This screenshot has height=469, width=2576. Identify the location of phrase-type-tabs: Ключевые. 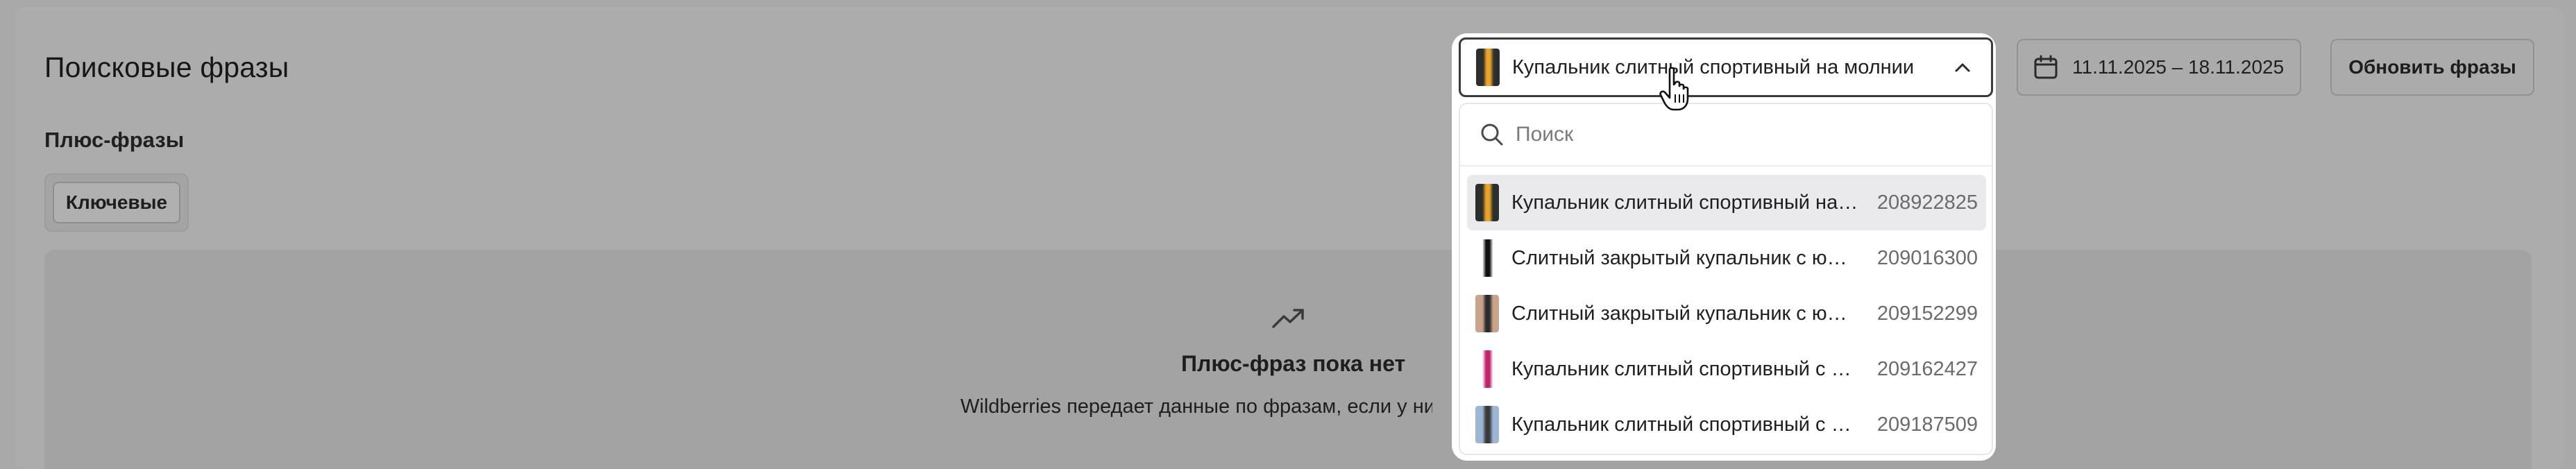
(116, 202).